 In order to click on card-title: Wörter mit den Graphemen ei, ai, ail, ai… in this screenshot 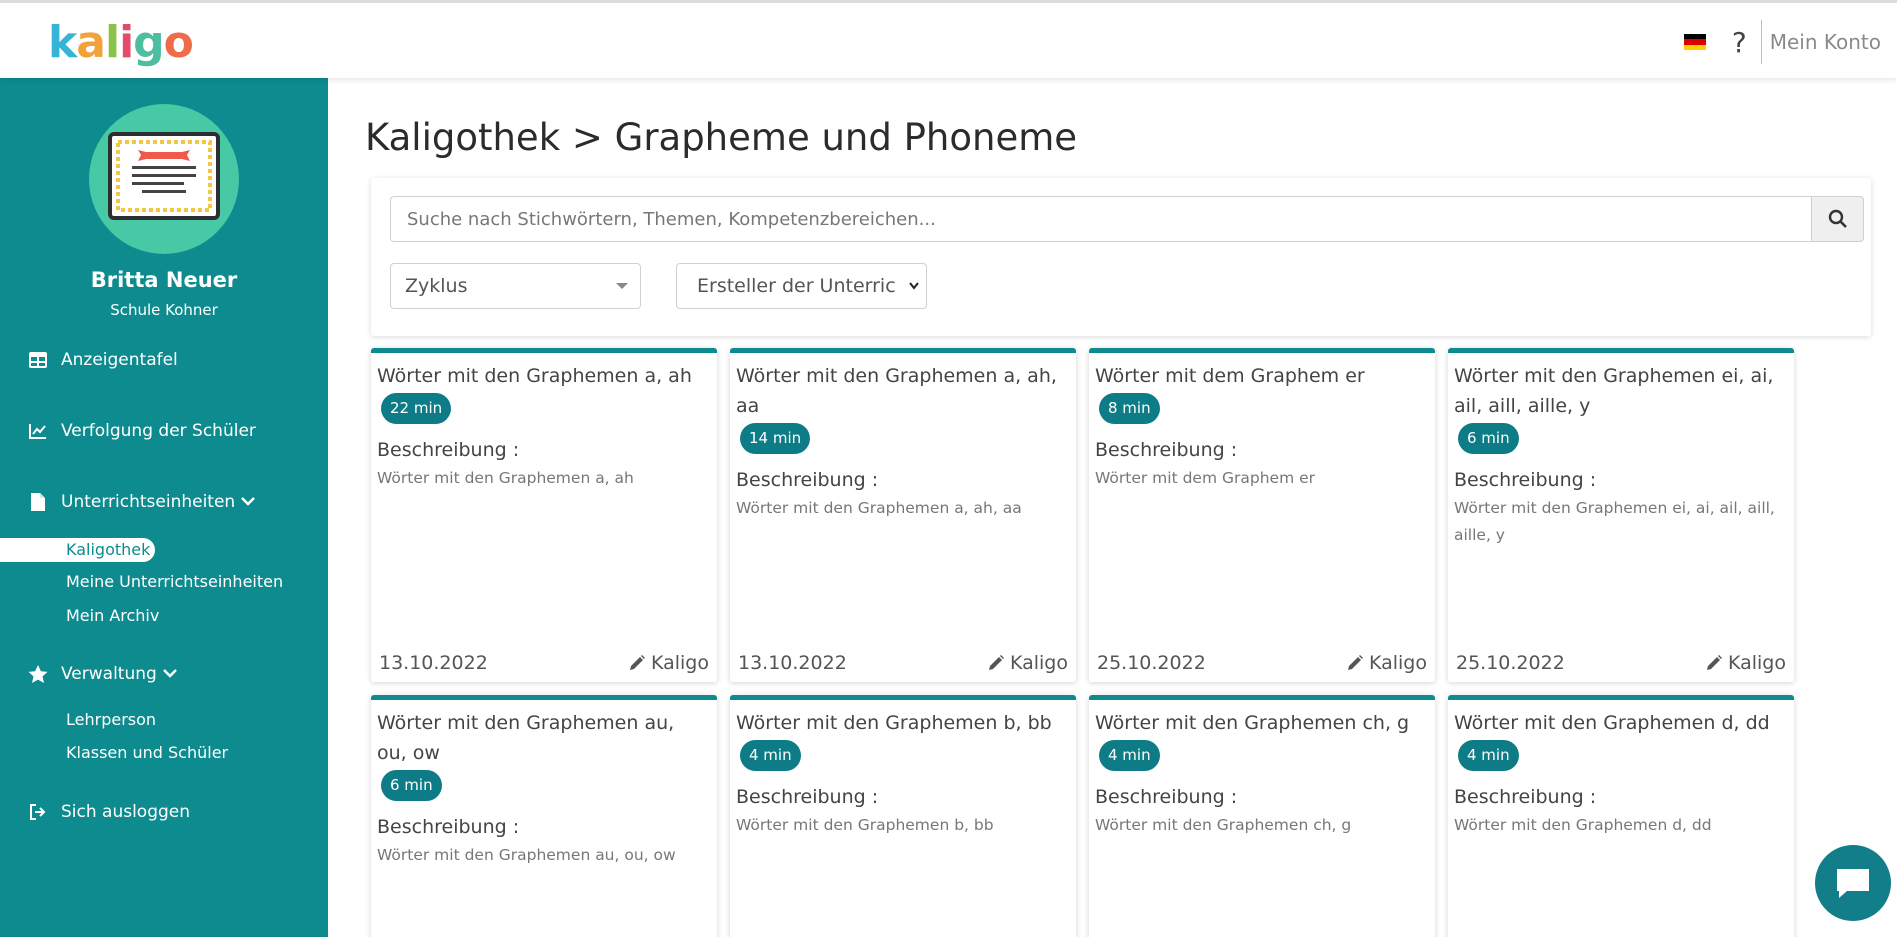, I will do `click(1614, 391)`.